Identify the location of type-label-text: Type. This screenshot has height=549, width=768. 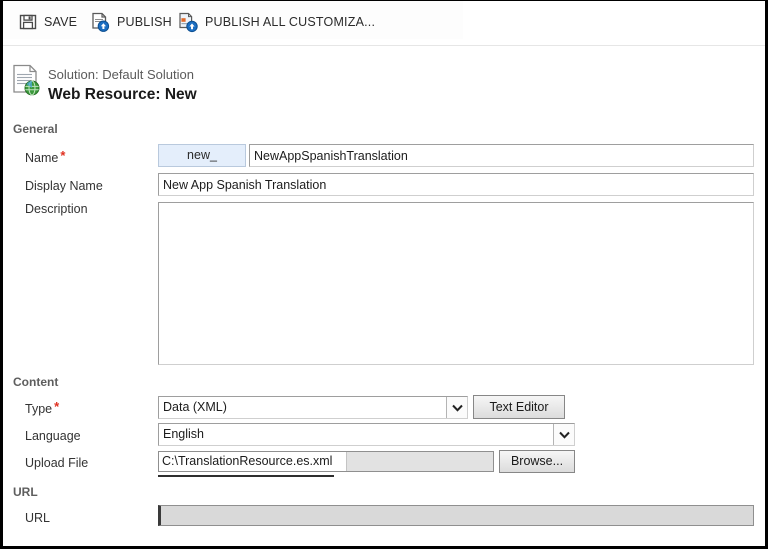
(39, 409).